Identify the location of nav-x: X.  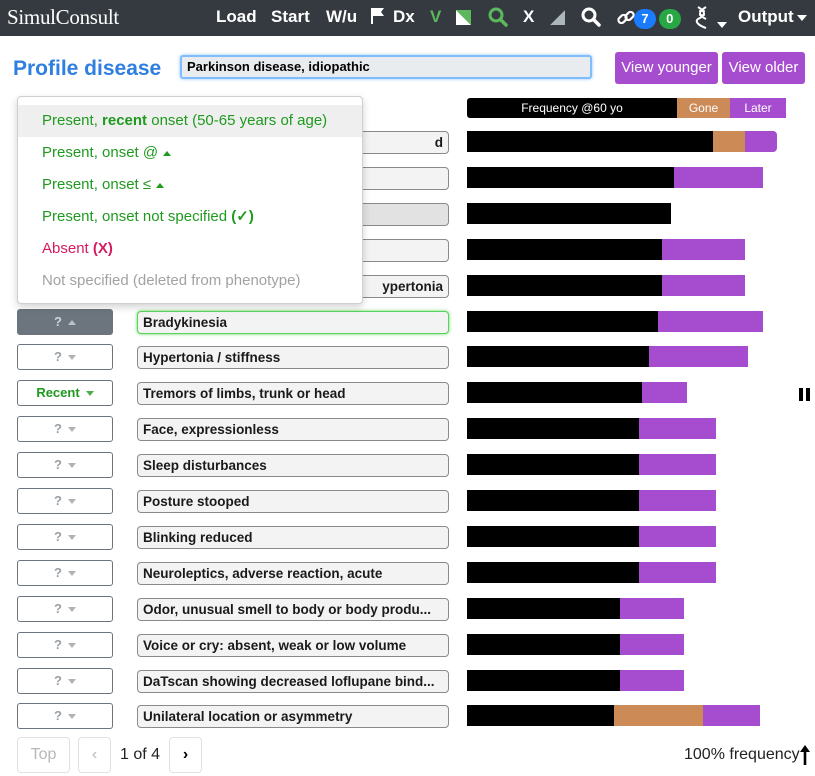
(528, 17).